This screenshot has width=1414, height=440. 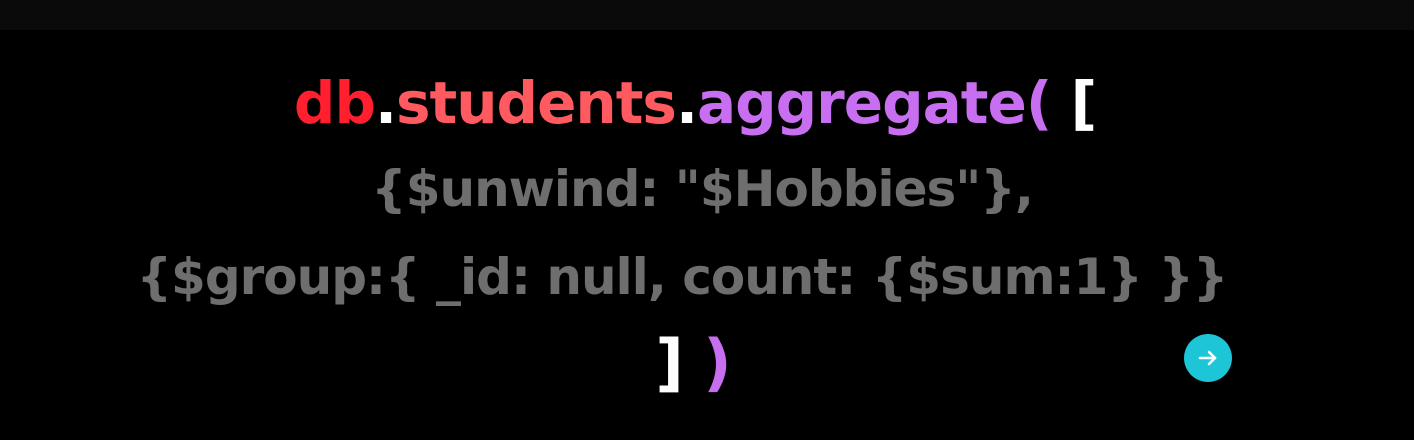 What do you see at coordinates (707, 15) in the screenshot?
I see `top-bar` at bounding box center [707, 15].